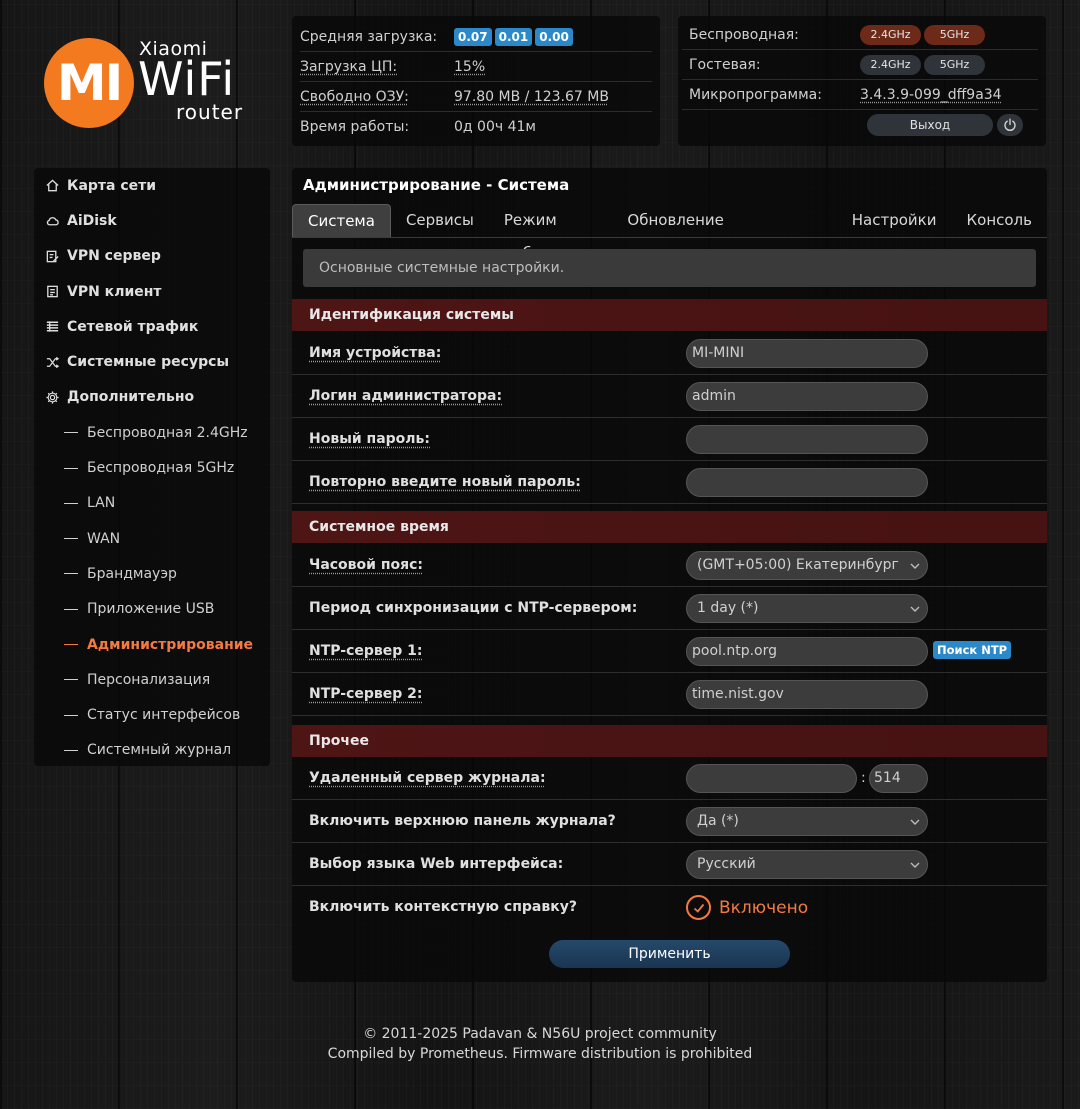 Image resolution: width=1080 pixels, height=1109 pixels. Describe the element at coordinates (152, 220) in the screenshot. I see `sidebar-item-aidisk: AiDisk` at that location.